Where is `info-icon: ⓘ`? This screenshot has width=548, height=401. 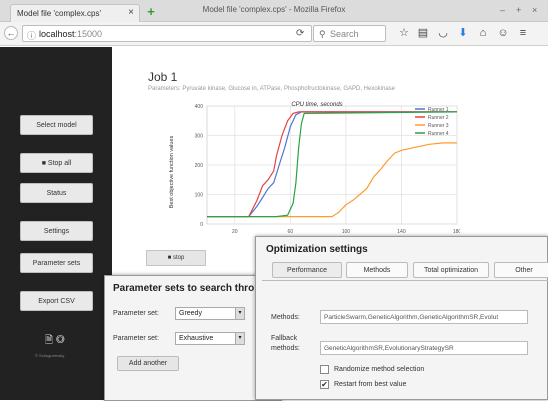
info-icon: ⓘ is located at coordinates (31, 35).